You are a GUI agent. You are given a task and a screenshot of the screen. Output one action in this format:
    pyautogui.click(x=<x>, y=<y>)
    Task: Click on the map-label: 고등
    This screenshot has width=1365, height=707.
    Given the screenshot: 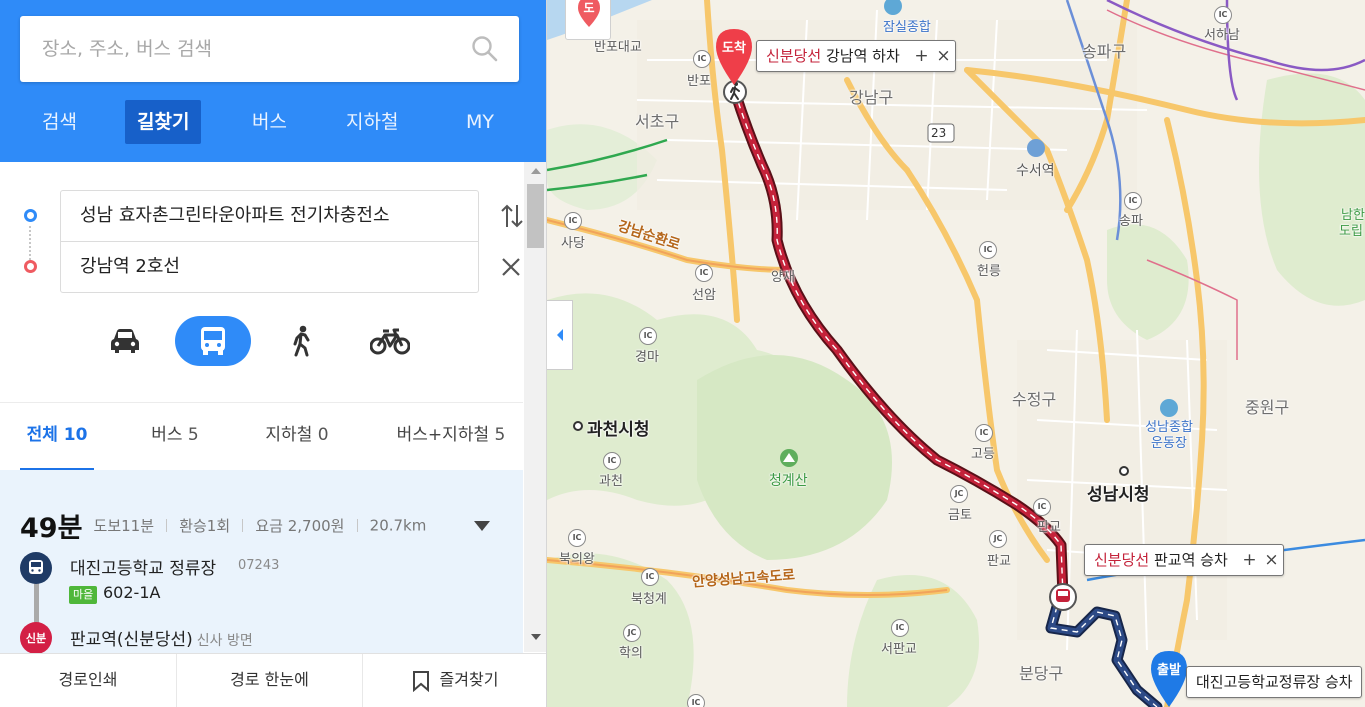 What is the action you would take?
    pyautogui.click(x=983, y=454)
    